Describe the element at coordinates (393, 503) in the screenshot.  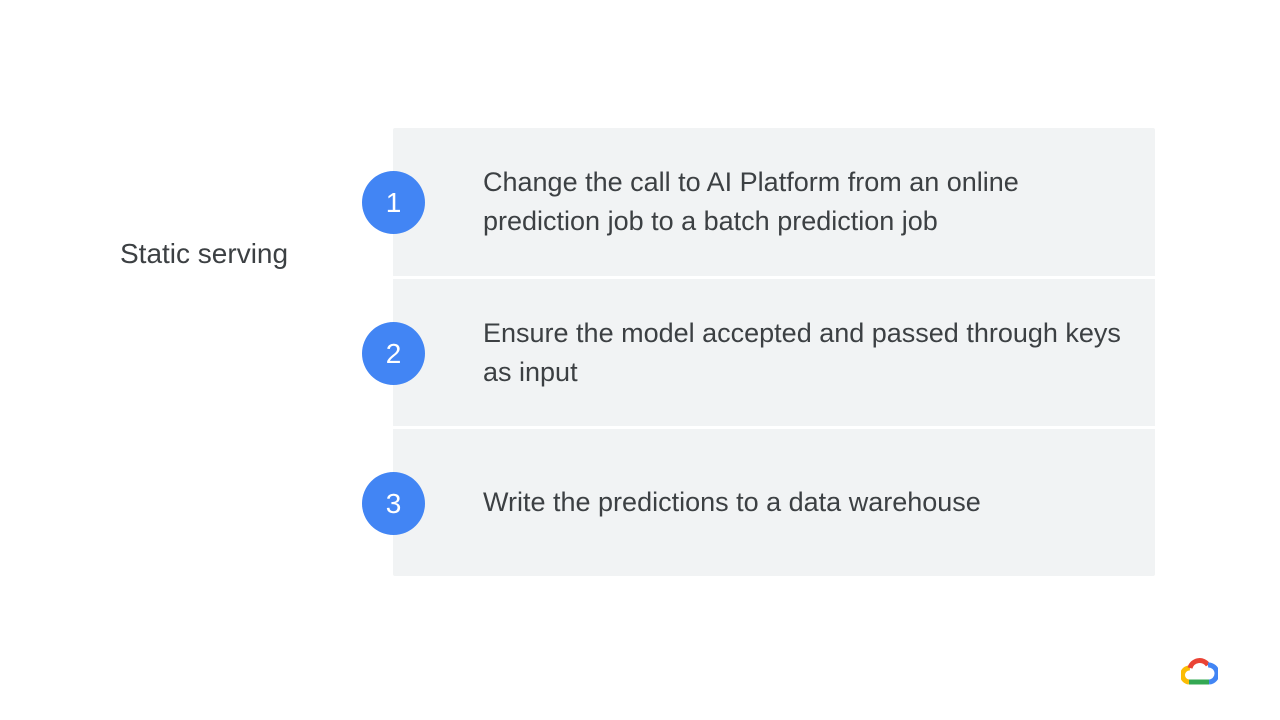
I see `step-number-badge-3: 3` at that location.